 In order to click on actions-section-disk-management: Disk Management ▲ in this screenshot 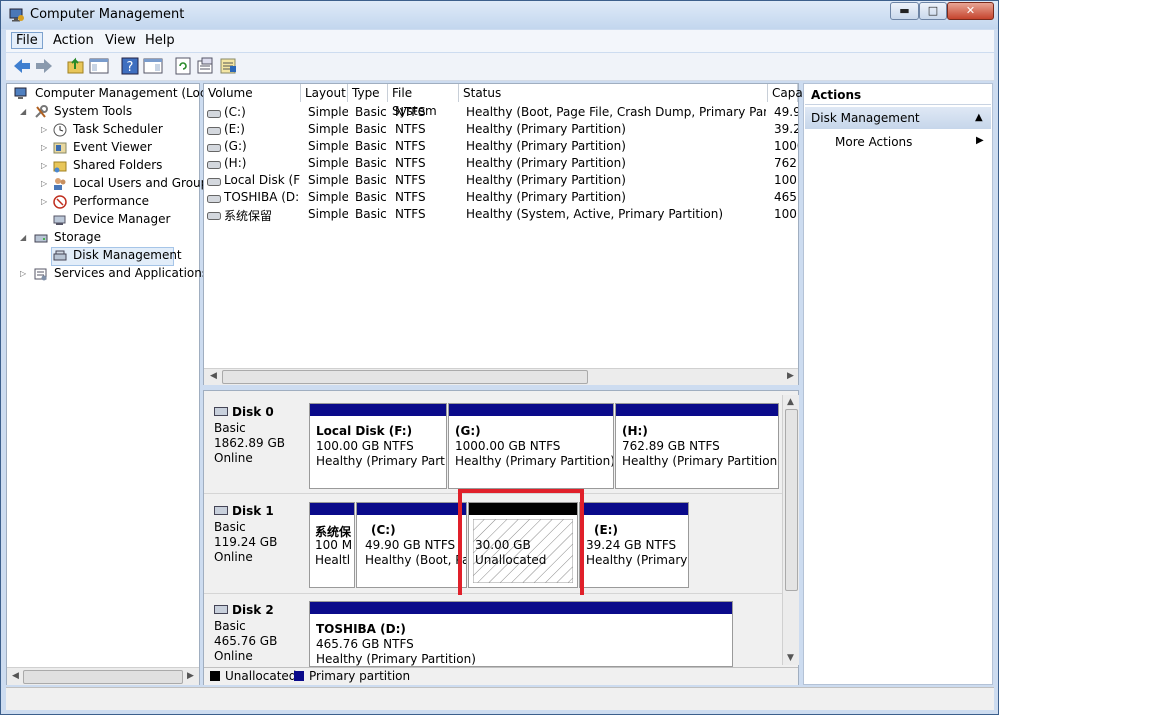, I will do `click(898, 118)`.